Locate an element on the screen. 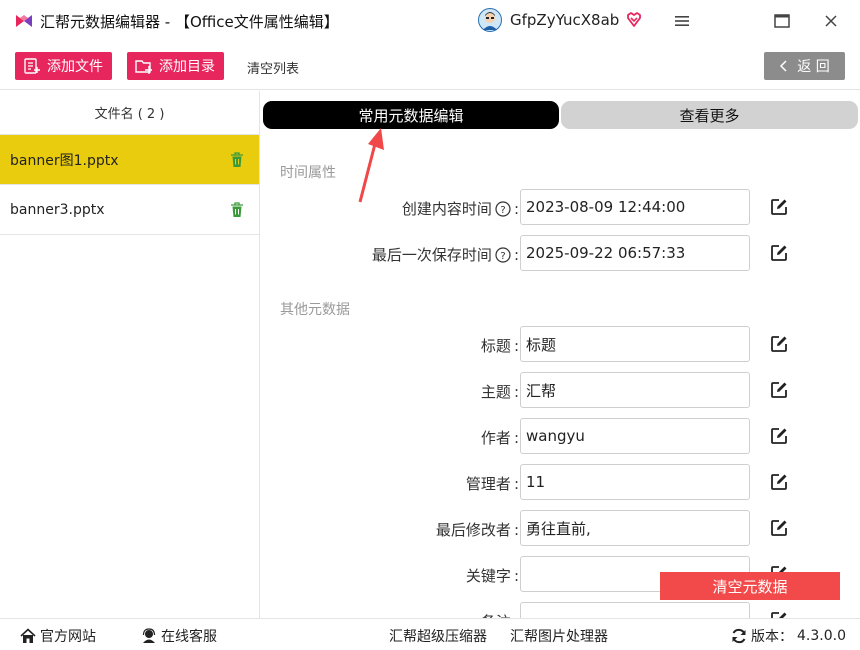 This screenshot has height=650, width=860. close-button is located at coordinates (831, 21).